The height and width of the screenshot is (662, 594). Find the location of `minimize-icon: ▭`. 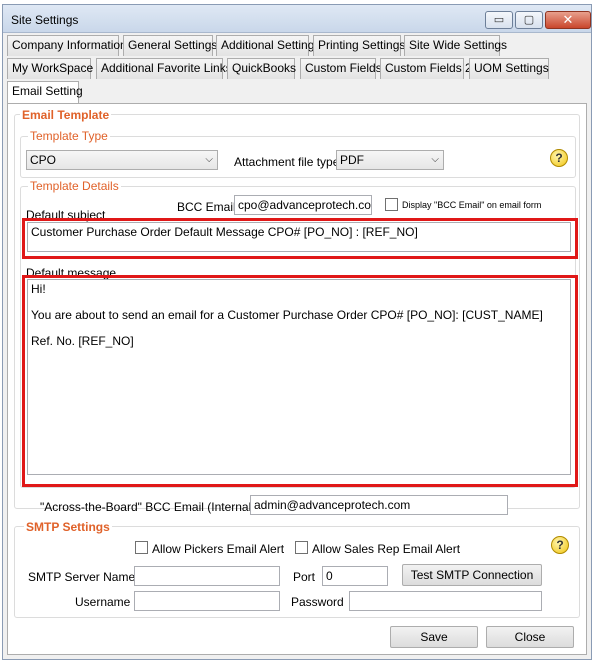

minimize-icon: ▭ is located at coordinates (499, 20).